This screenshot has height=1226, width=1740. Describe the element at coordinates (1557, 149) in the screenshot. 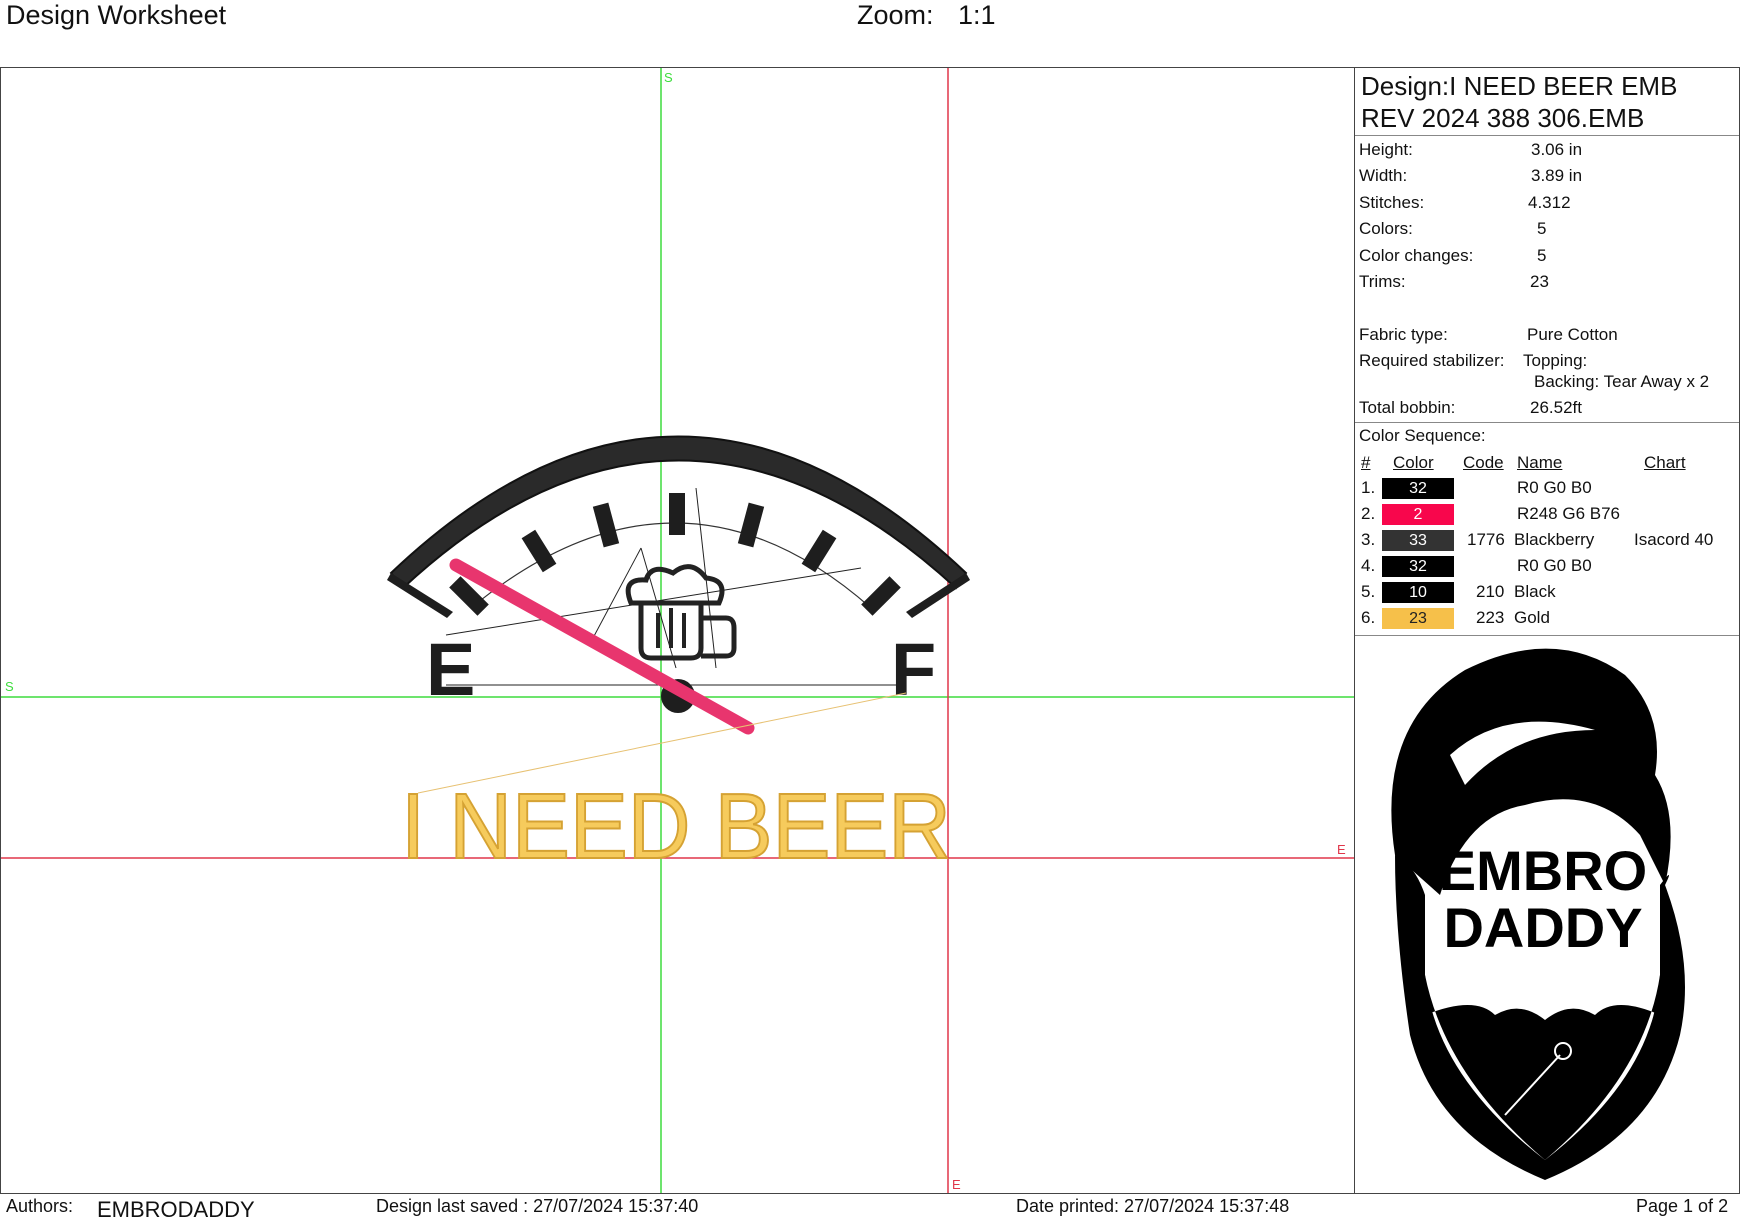

I see `height-value: 3.06 in` at that location.